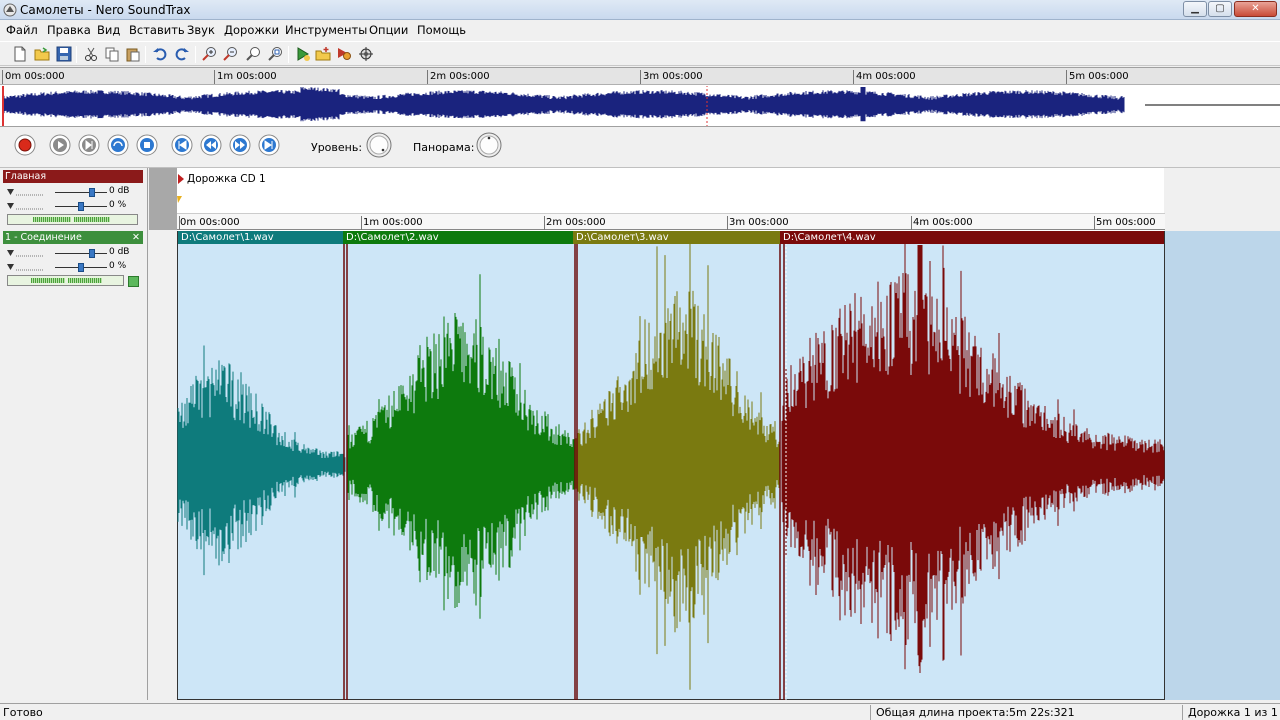 This screenshot has height=720, width=1280. I want to click on cut-icon, so click(91, 54).